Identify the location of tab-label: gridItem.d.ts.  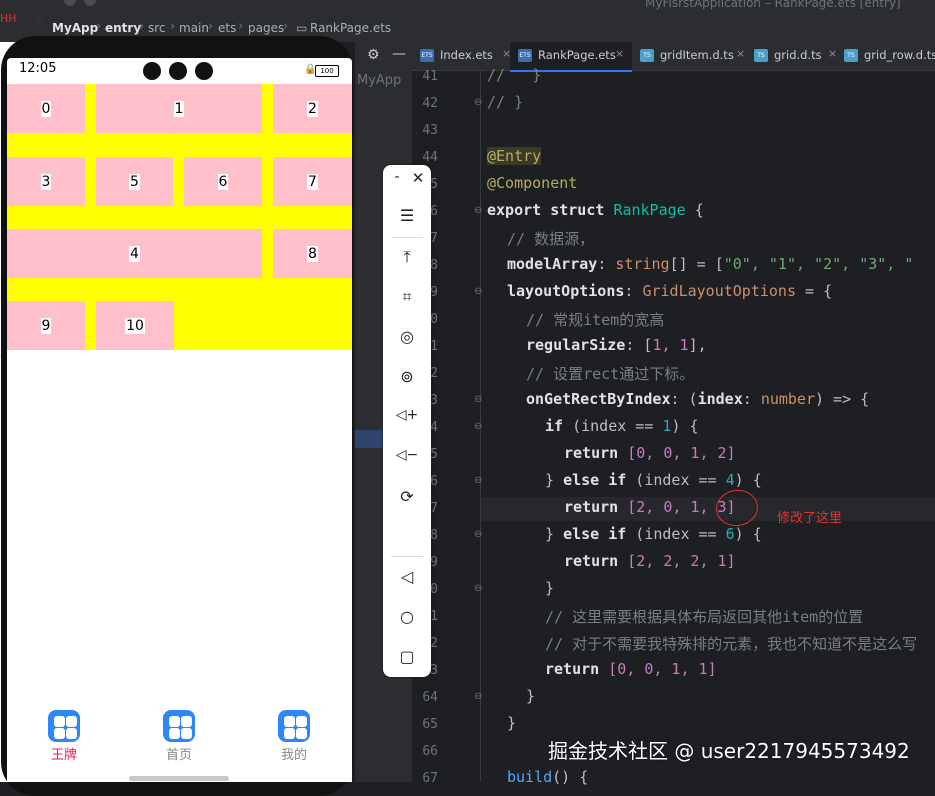
(697, 55).